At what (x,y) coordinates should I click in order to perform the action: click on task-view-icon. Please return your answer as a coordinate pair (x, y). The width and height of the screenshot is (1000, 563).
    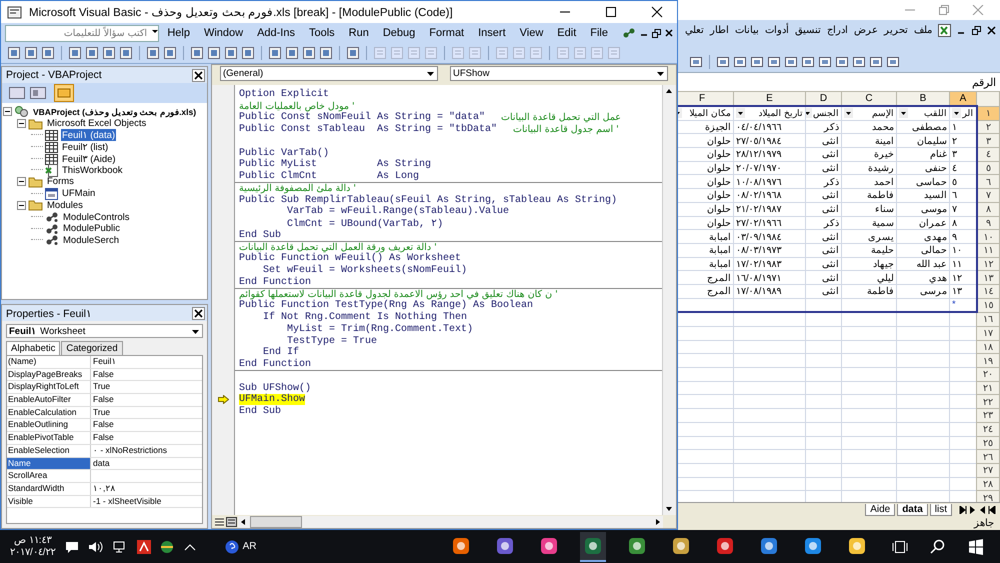
    Looking at the image, I should click on (900, 547).